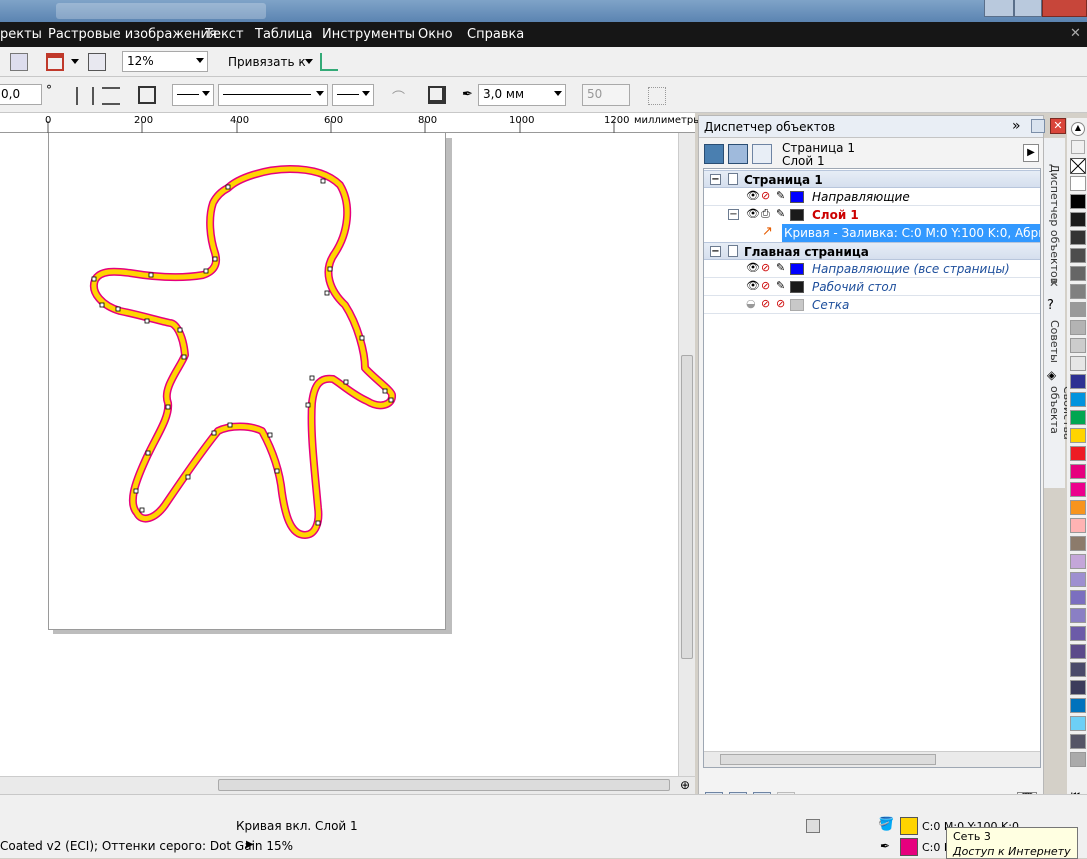 The width and height of the screenshot is (1087, 859). Describe the element at coordinates (111, 96) in the screenshot. I see `mirror-vertical-icon` at that location.